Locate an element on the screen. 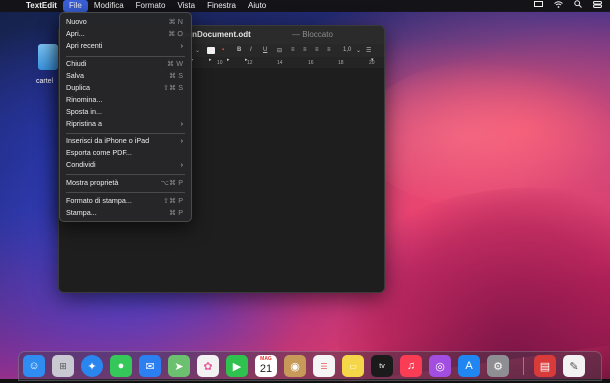  dock-separator is located at coordinates (523, 366).